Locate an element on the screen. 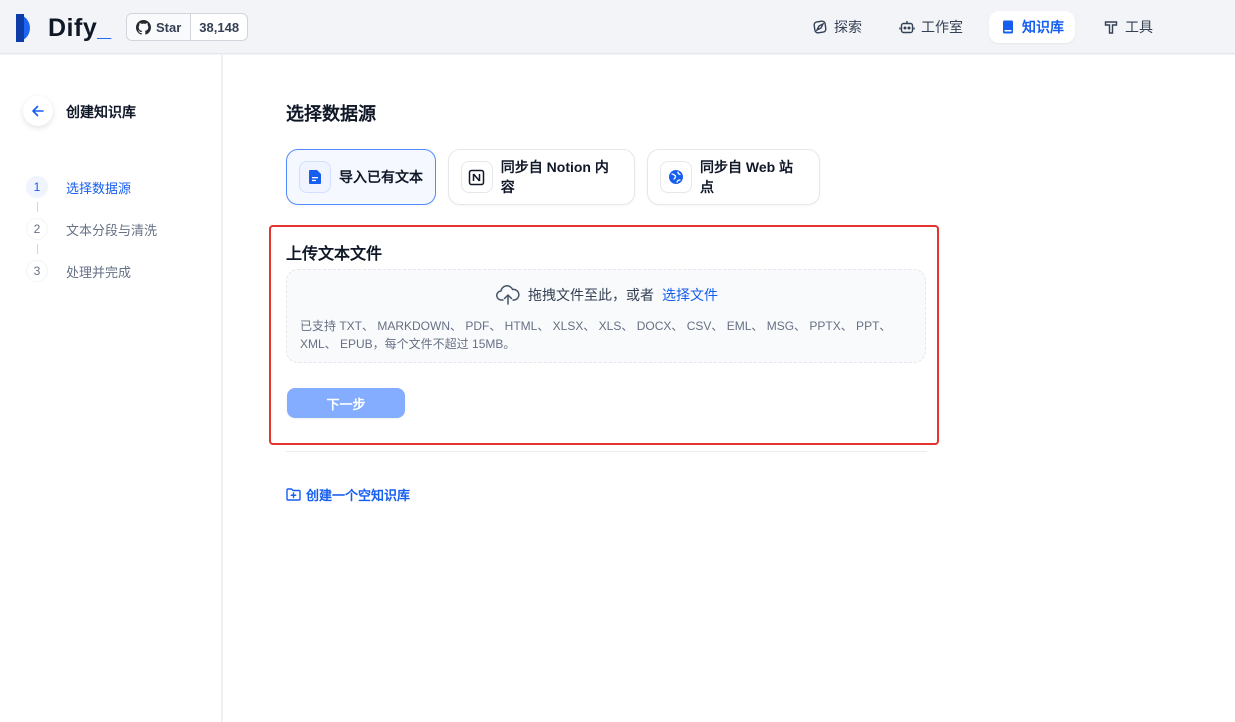 The width and height of the screenshot is (1235, 722). source-notion: 同步自 Notion 内容 is located at coordinates (541, 177).